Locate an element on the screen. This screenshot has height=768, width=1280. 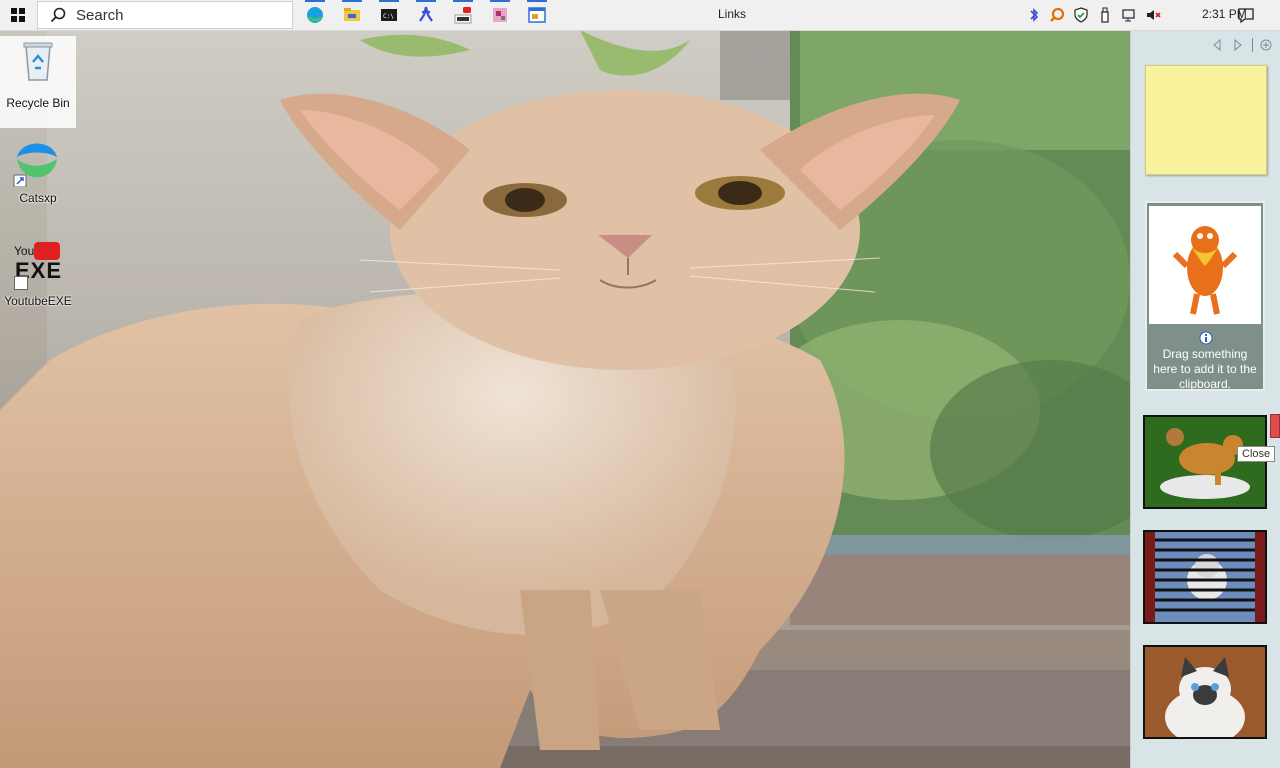
taskbar-app-pink is located at coordinates (500, 13).